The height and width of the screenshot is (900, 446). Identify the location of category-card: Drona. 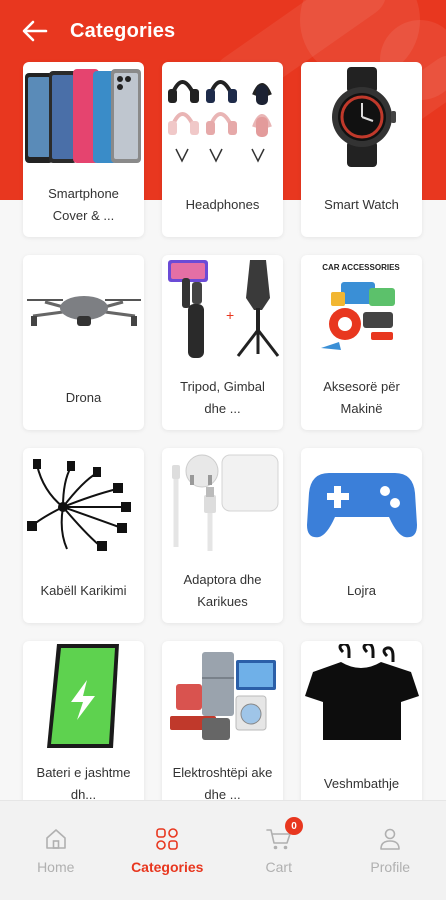
(83, 342).